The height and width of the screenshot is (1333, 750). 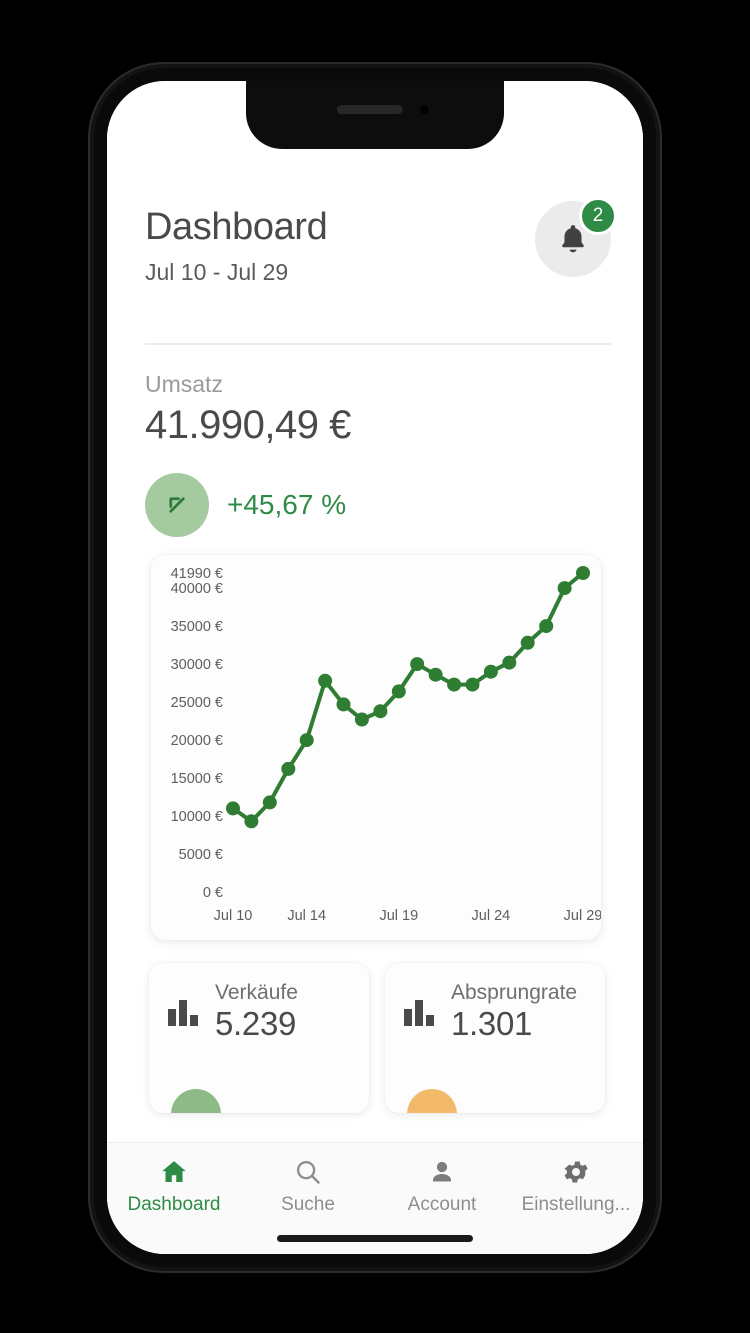 I want to click on stat-card-sales: Verkäufe 5.239, so click(x=259, y=1038).